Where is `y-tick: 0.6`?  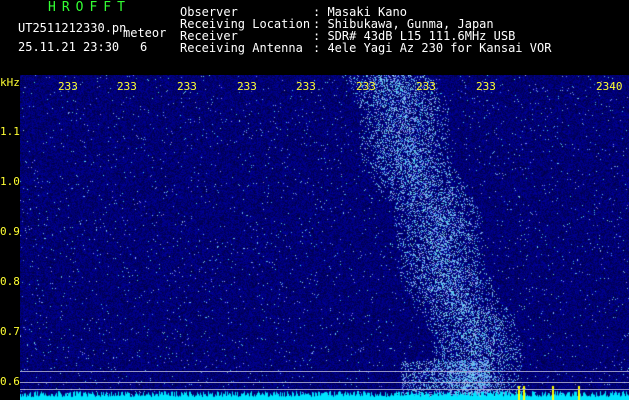
y-tick: 0.6 is located at coordinates (10, 381).